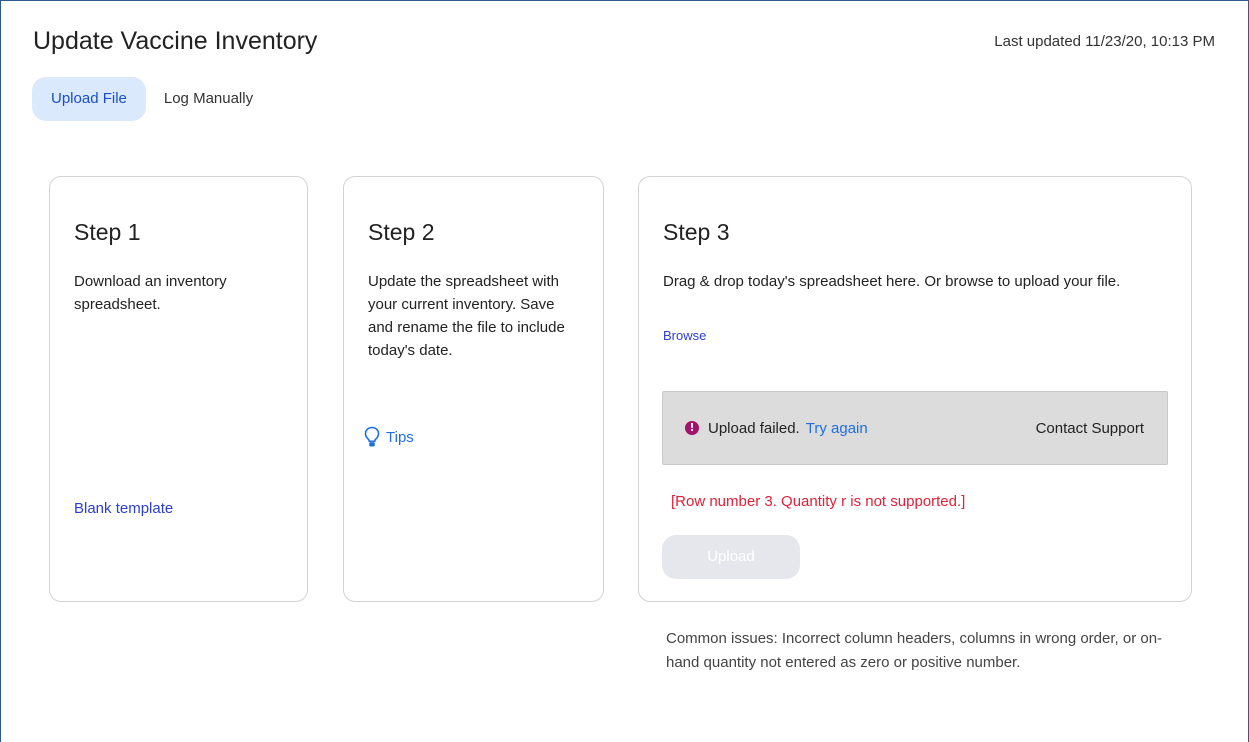 The height and width of the screenshot is (742, 1249). I want to click on contact-support-link: Contact Support, so click(1090, 428).